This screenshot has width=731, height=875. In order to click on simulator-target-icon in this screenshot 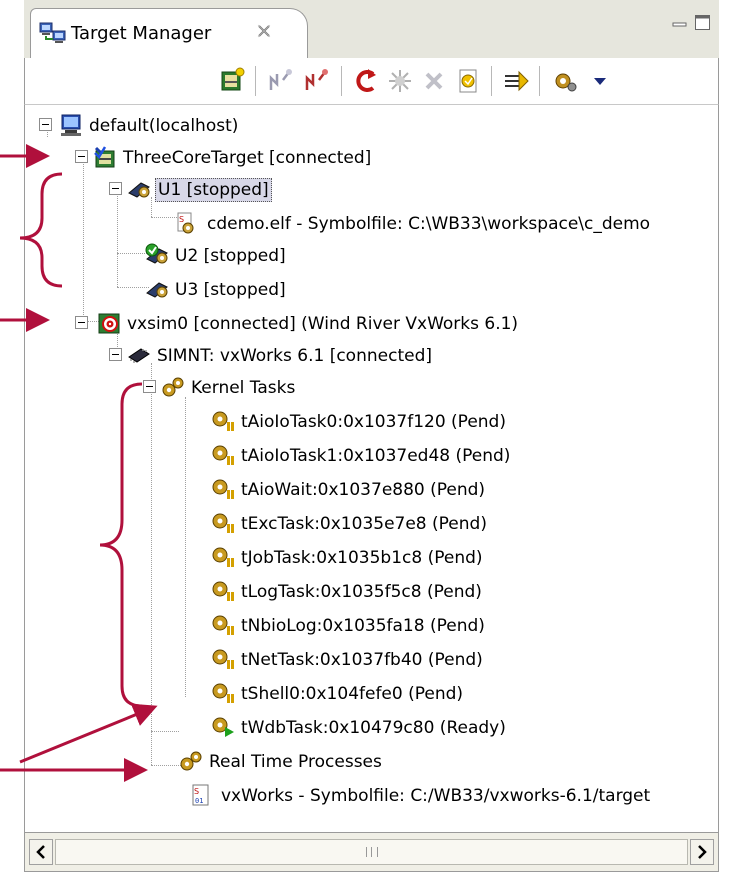, I will do `click(109, 323)`.